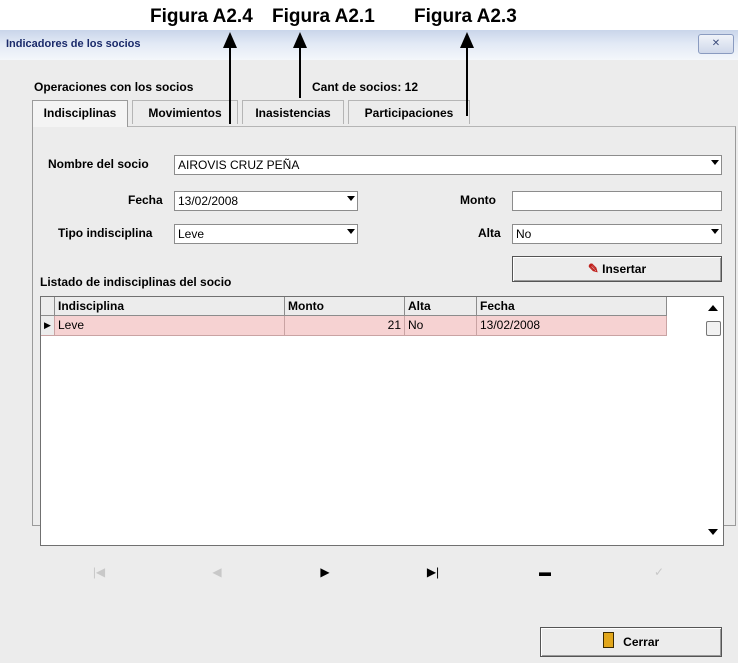  Describe the element at coordinates (80, 113) in the screenshot. I see `tab-indisciplinas: Indisciplinas` at that location.